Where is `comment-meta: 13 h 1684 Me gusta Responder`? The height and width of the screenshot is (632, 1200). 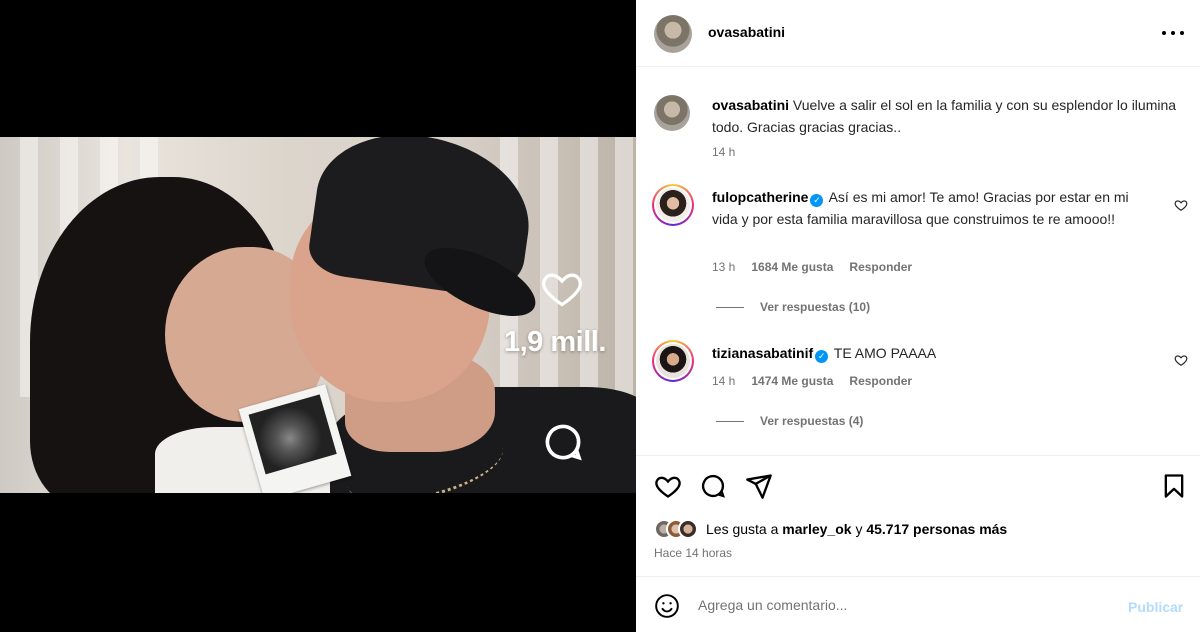 comment-meta: 13 h 1684 Me gusta Responder is located at coordinates (812, 267).